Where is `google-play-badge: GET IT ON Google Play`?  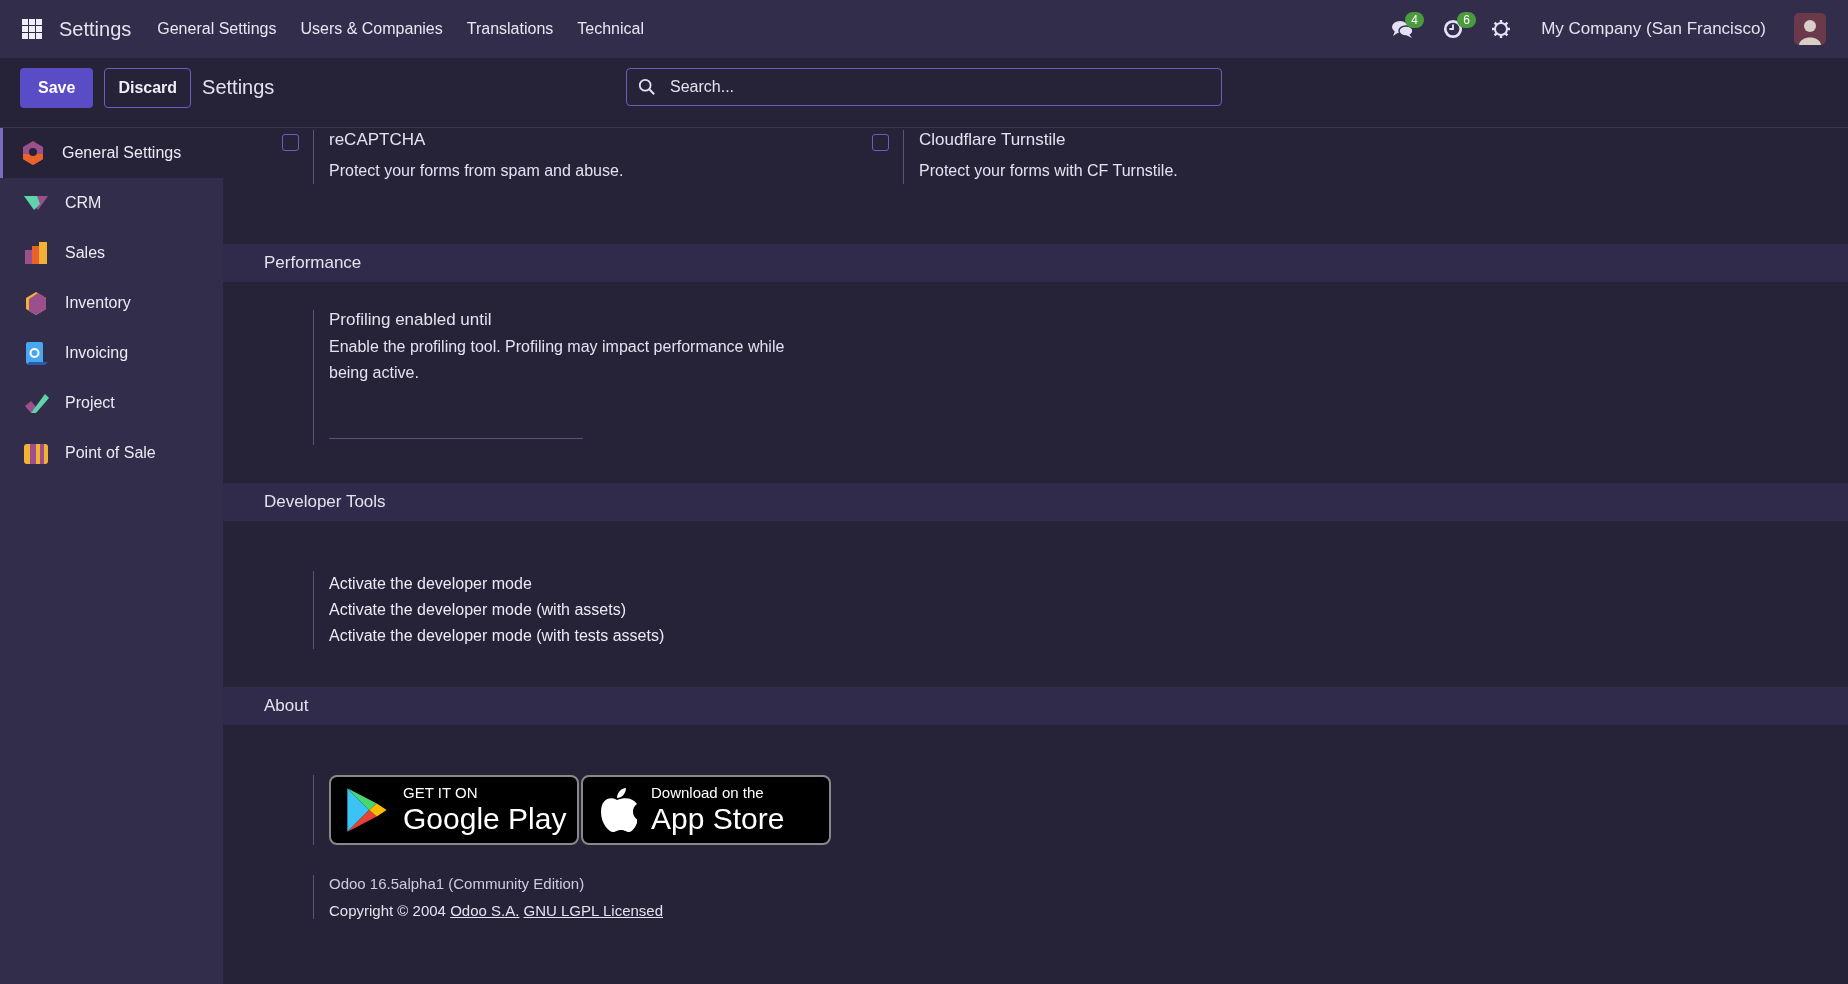 google-play-badge: GET IT ON Google Play is located at coordinates (454, 810).